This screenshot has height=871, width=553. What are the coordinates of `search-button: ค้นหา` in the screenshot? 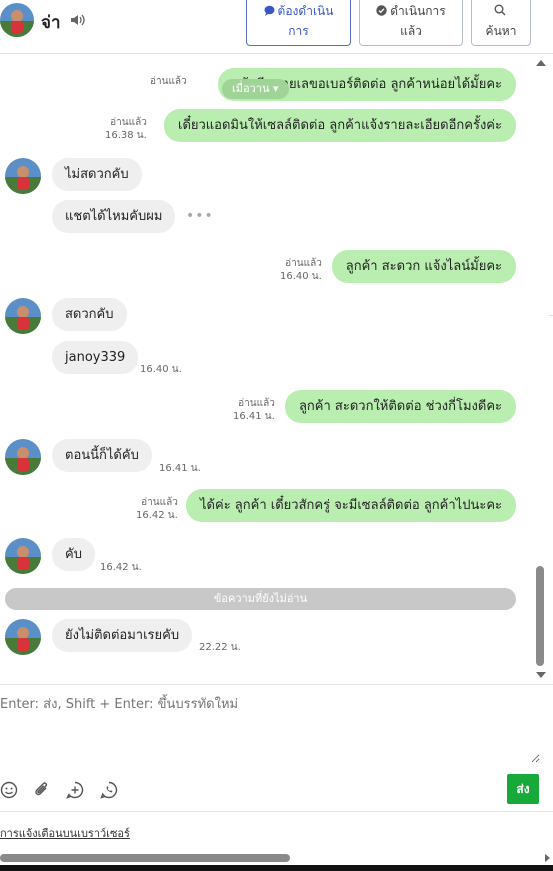 It's located at (501, 23).